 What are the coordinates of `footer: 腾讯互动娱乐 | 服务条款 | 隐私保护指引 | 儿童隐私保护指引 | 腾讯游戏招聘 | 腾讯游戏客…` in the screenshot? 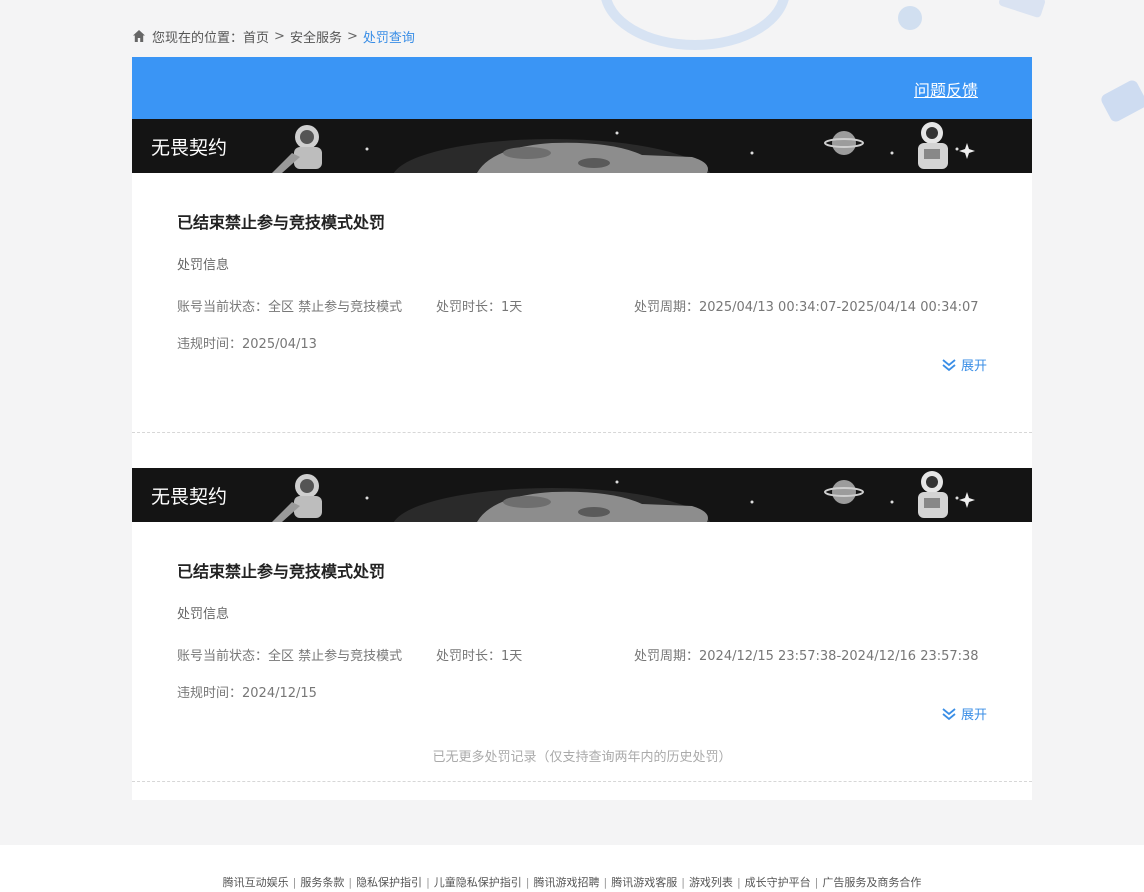 It's located at (572, 868).